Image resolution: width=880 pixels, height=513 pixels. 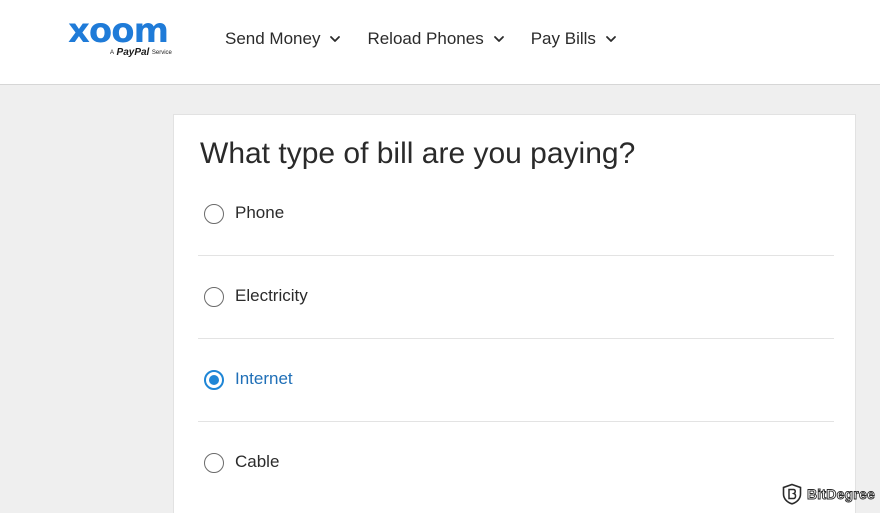 I want to click on option-phone-label: Phone, so click(x=259, y=213).